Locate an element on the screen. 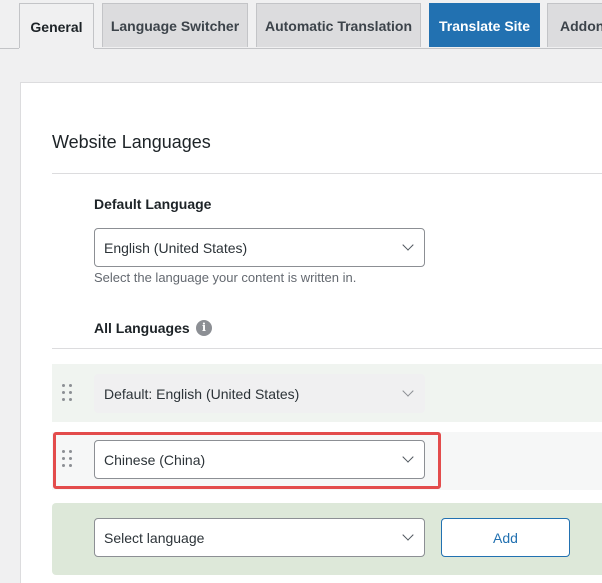 The width and height of the screenshot is (602, 583). tab-automatic-translation: Automatic Translation is located at coordinates (338, 25).